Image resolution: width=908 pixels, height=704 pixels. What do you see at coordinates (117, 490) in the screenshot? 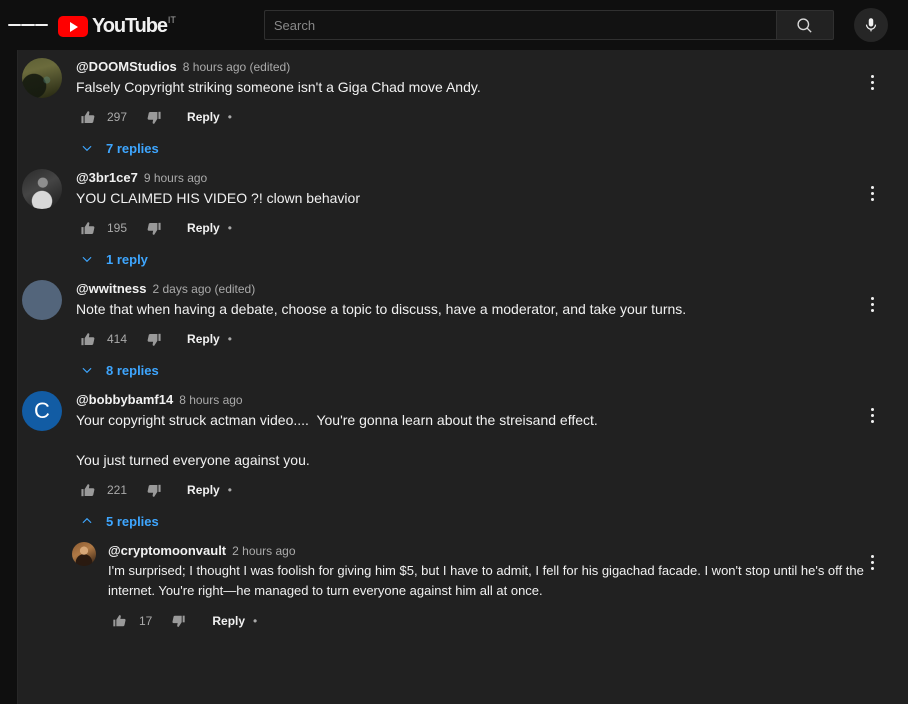
I see `like-count: 221` at bounding box center [117, 490].